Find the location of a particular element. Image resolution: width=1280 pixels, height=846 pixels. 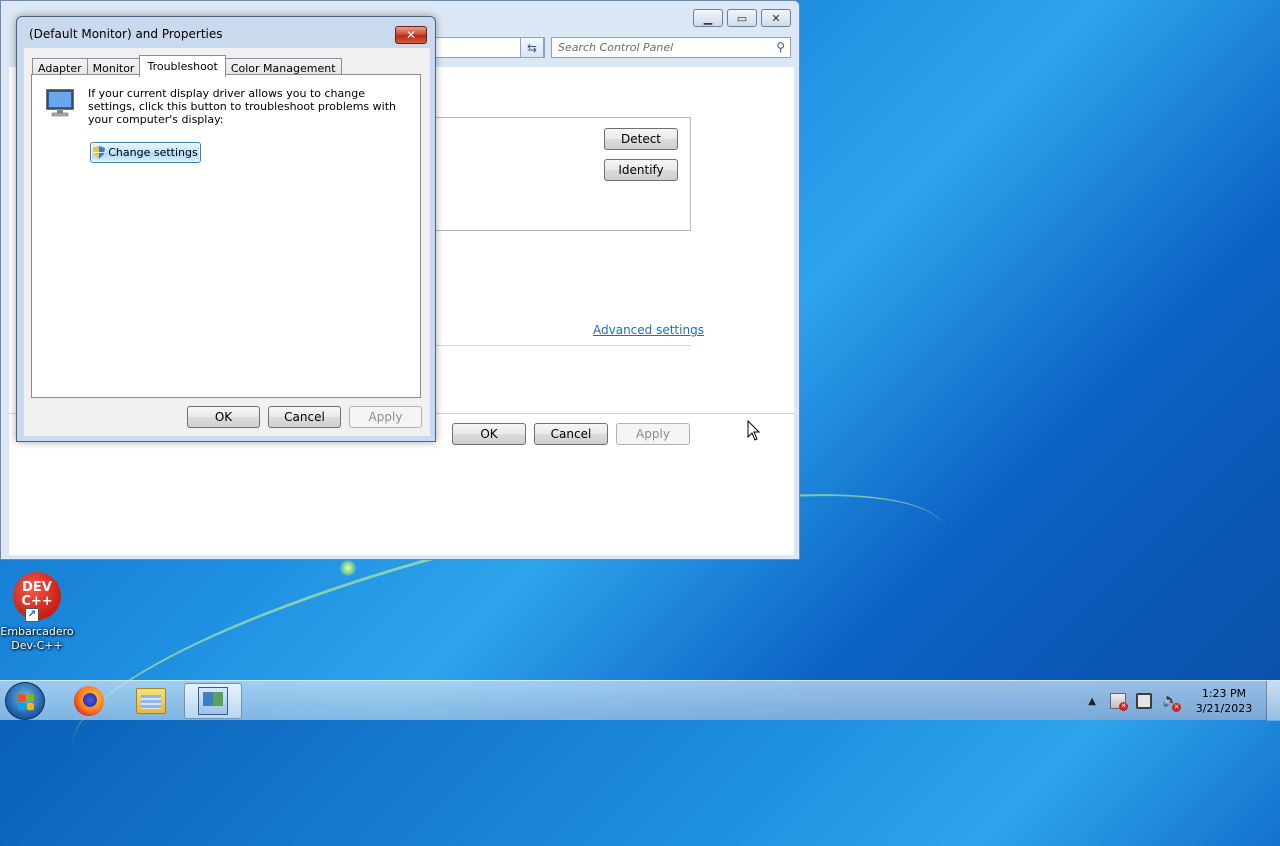

uac-shield-icon is located at coordinates (99, 152).